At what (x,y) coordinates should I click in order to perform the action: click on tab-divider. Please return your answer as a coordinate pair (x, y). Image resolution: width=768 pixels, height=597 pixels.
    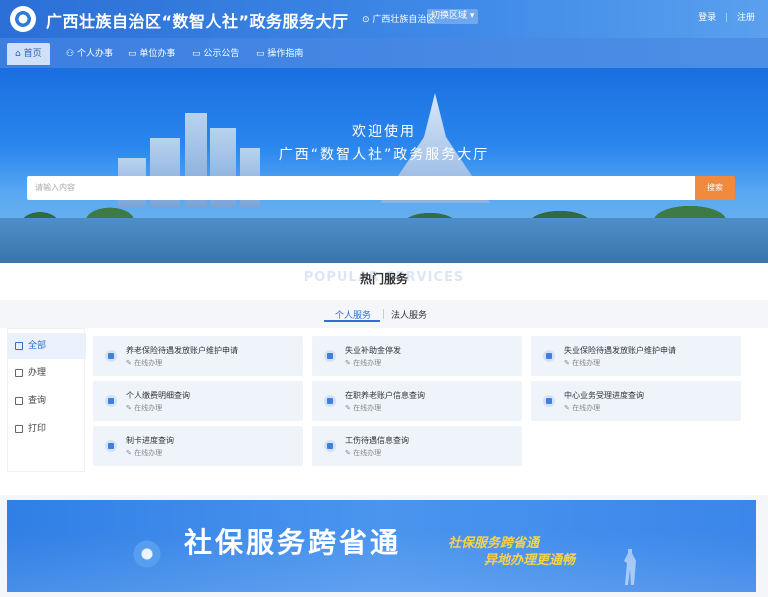
    Looking at the image, I should click on (383, 314).